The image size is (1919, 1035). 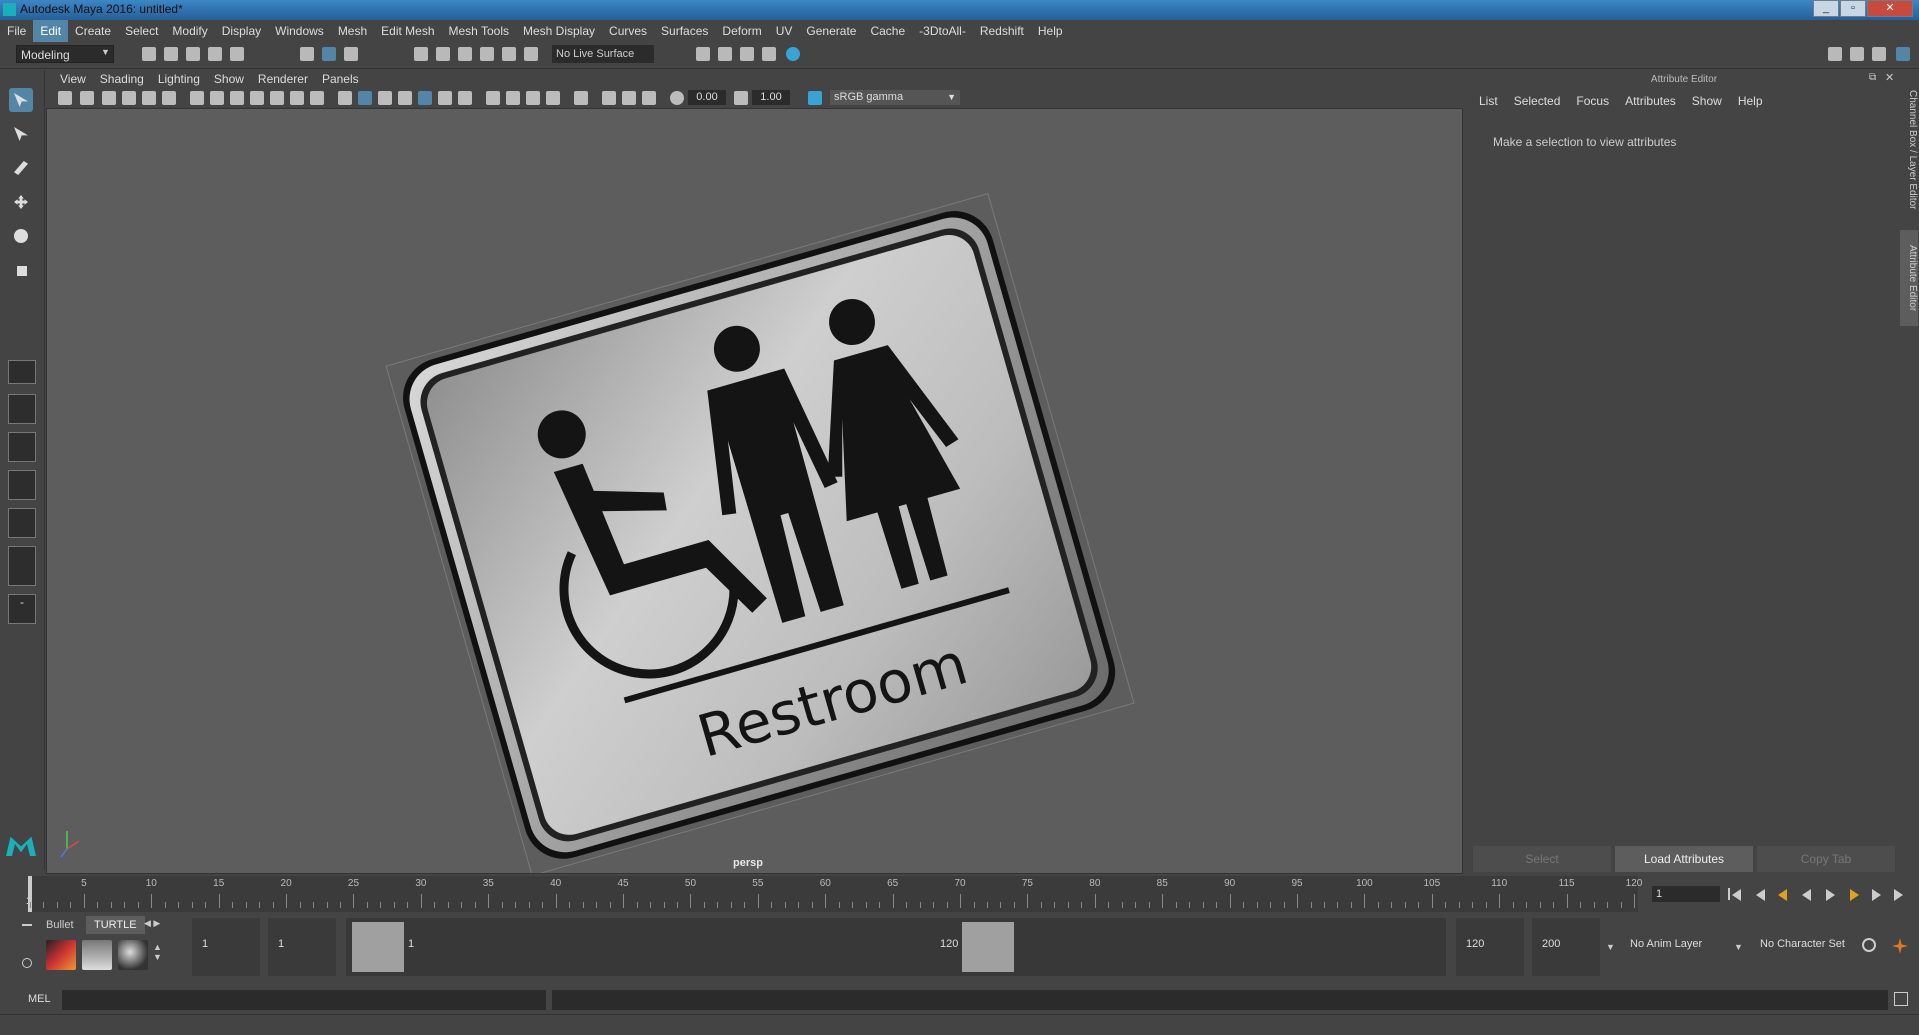 What do you see at coordinates (73, 79) in the screenshot?
I see `viewport-menu-view: View` at bounding box center [73, 79].